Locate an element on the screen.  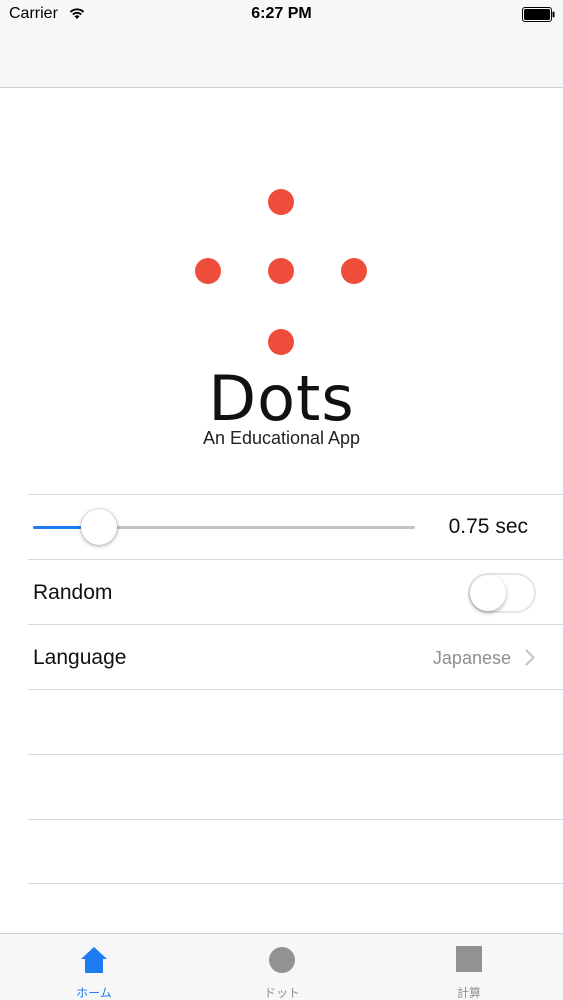
slider-thumb is located at coordinates (99, 527).